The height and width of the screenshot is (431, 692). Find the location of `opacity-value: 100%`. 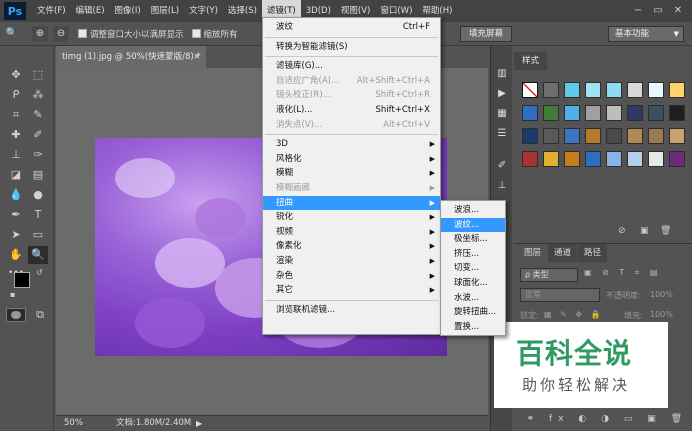

opacity-value: 100% is located at coordinates (661, 294).